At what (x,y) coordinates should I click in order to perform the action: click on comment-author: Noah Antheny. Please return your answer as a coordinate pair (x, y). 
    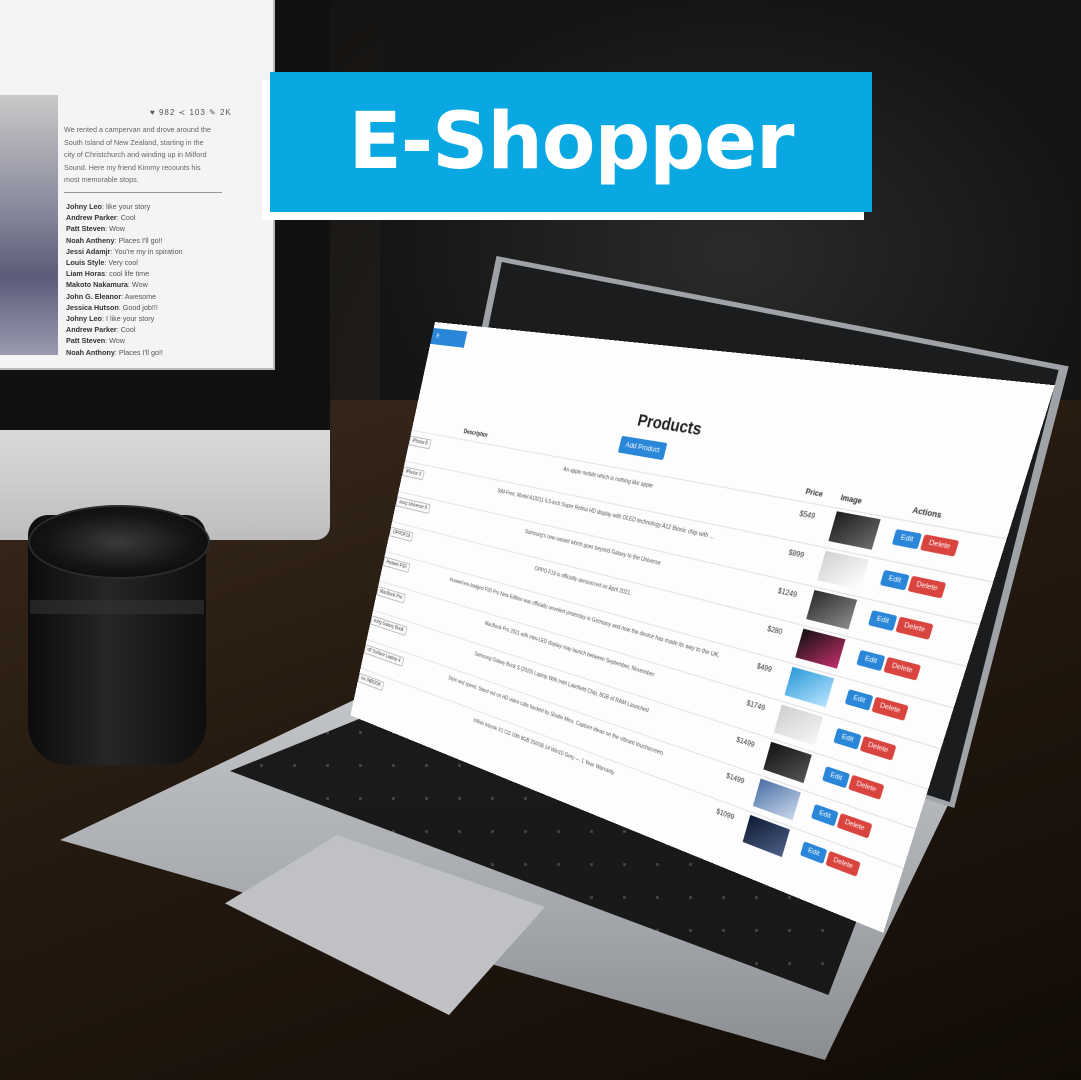
    Looking at the image, I should click on (90, 240).